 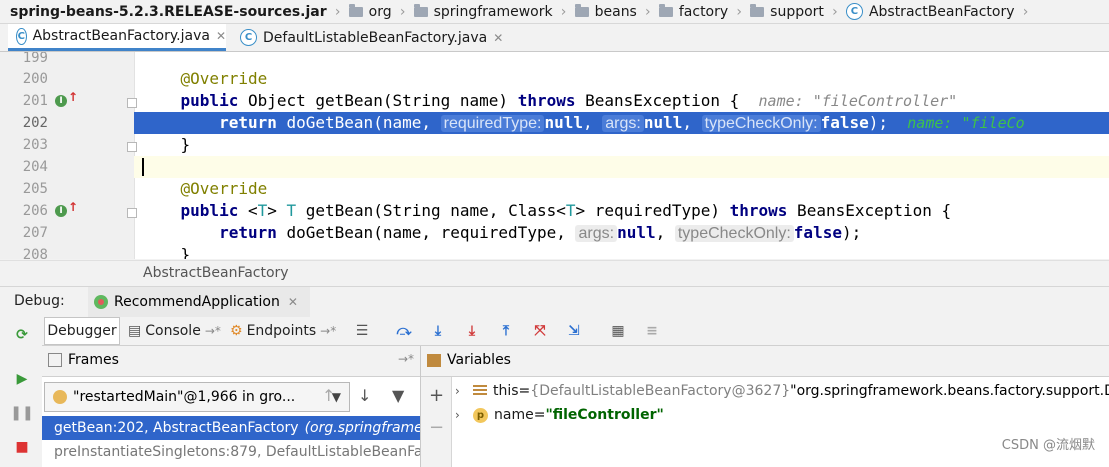 What do you see at coordinates (22, 335) in the screenshot?
I see `rerun-icon: ⟳` at bounding box center [22, 335].